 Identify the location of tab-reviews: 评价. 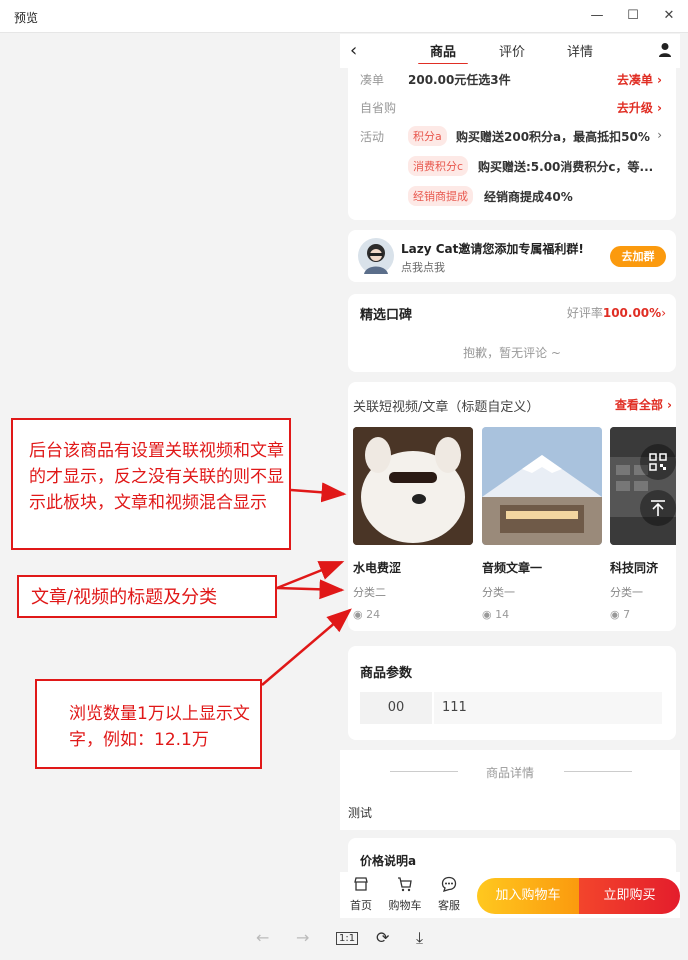
(512, 50).